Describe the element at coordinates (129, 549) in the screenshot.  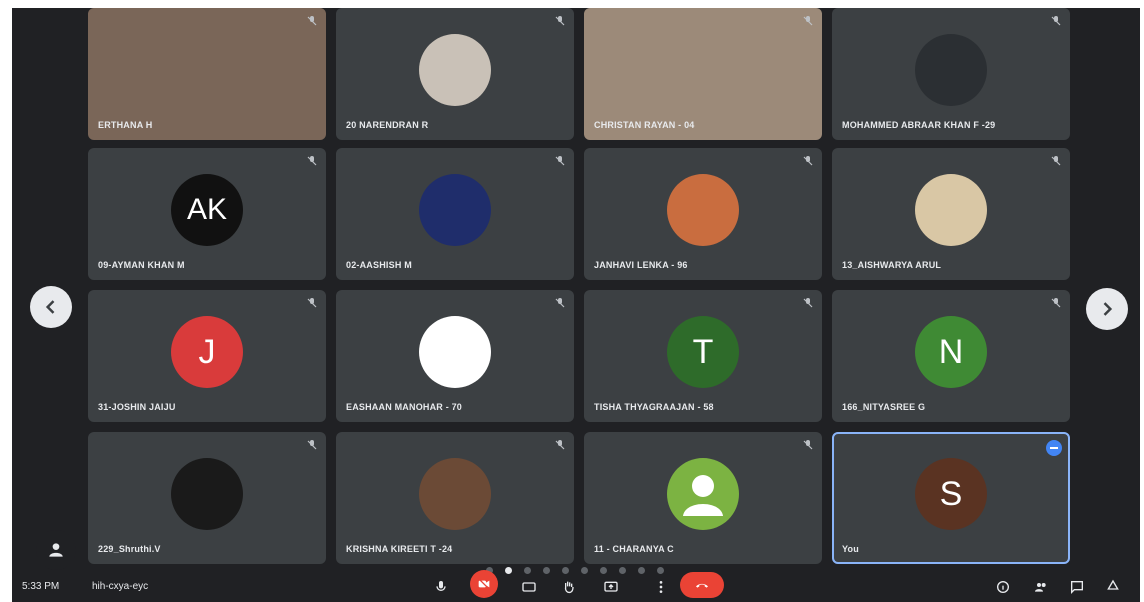
I see `participant-name: 229_Shruthi.V` at that location.